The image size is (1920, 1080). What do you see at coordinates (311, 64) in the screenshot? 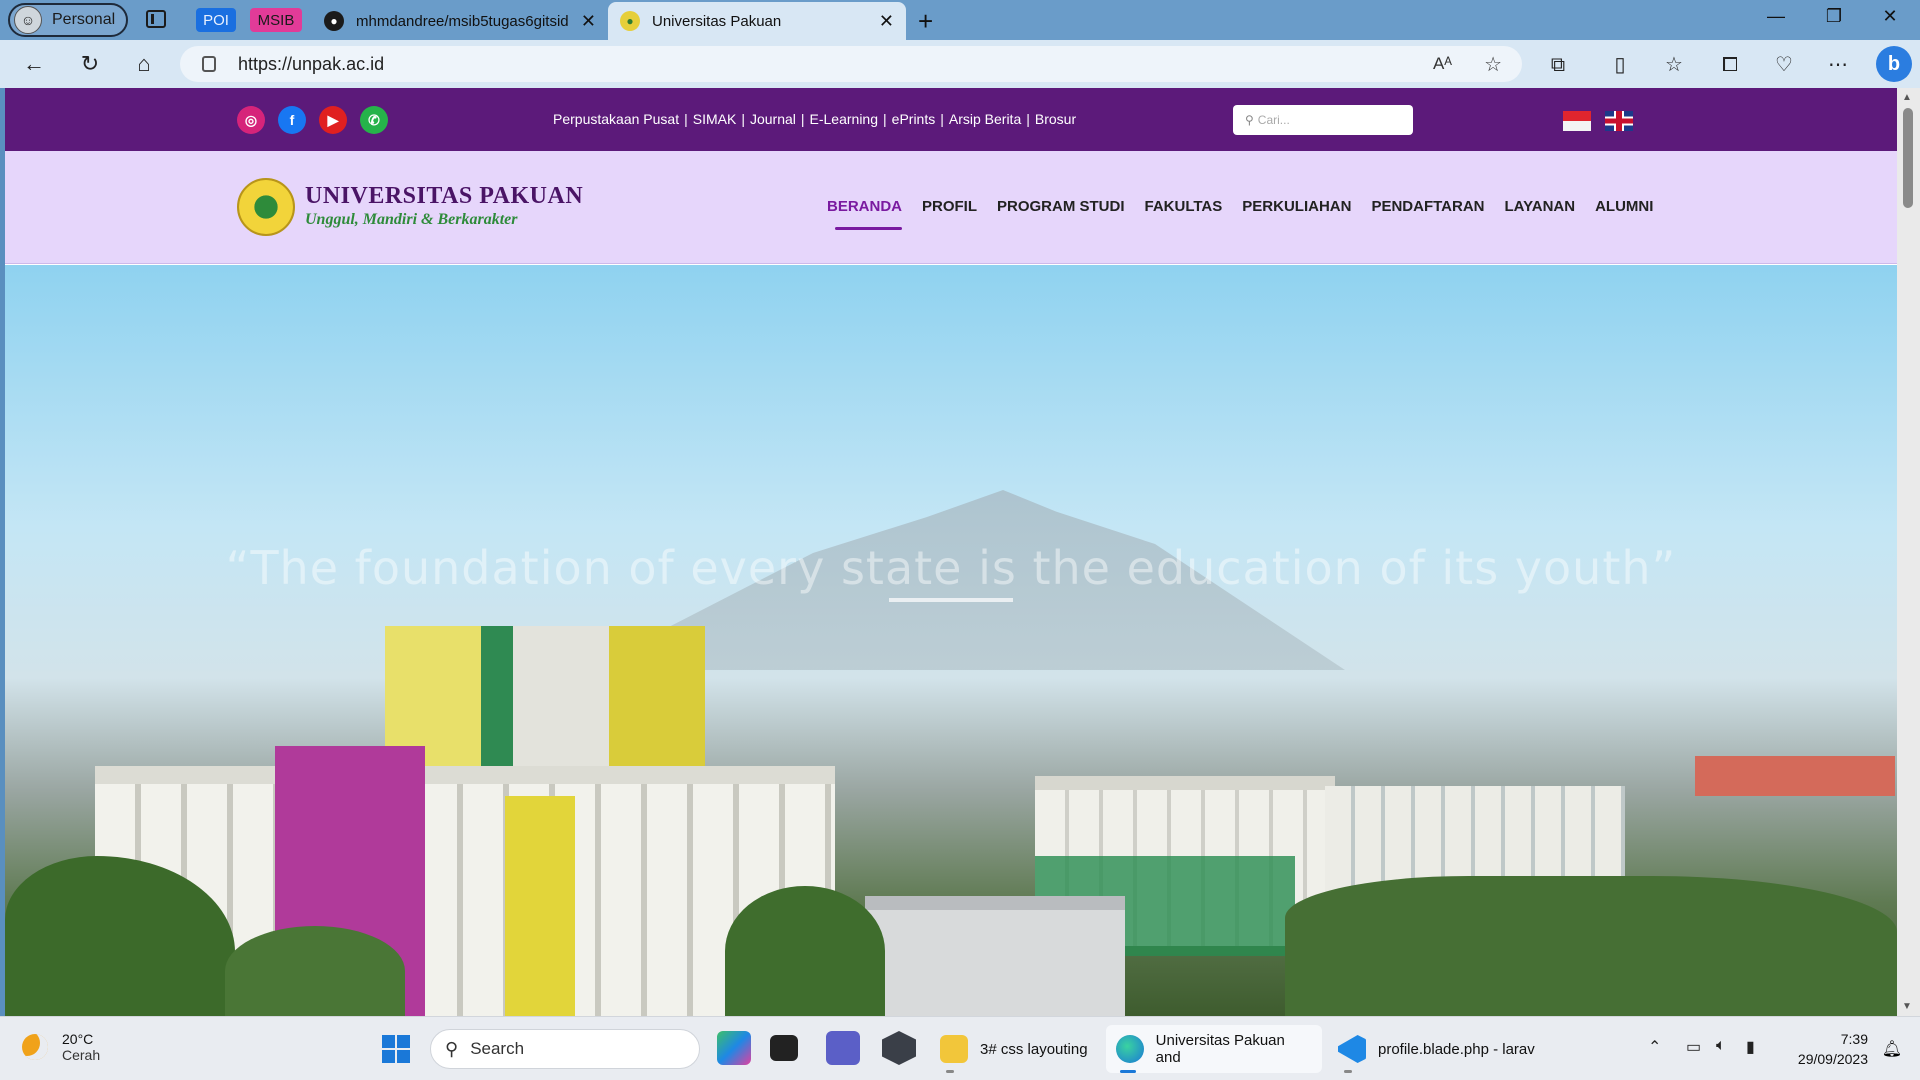
I see `url-text: https://unpak.ac.id` at bounding box center [311, 64].